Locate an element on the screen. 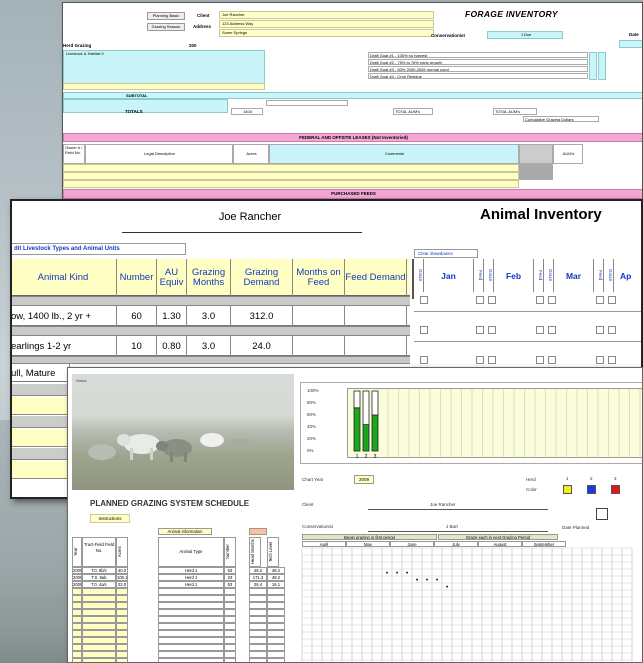 This screenshot has width=643, height=663. livestock-notes-field: Livestock & Habitat II is located at coordinates (164, 68).